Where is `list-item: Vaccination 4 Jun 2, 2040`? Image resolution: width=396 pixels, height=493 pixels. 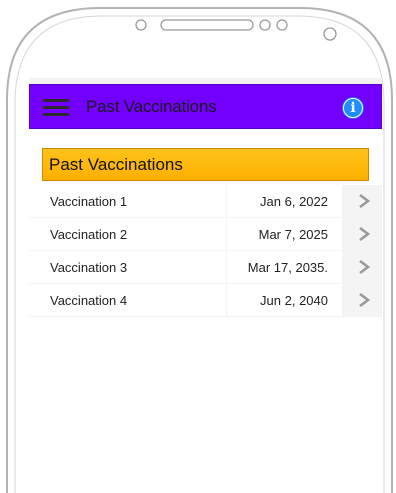
list-item: Vaccination 4 Jun 2, 2040 is located at coordinates (205, 300).